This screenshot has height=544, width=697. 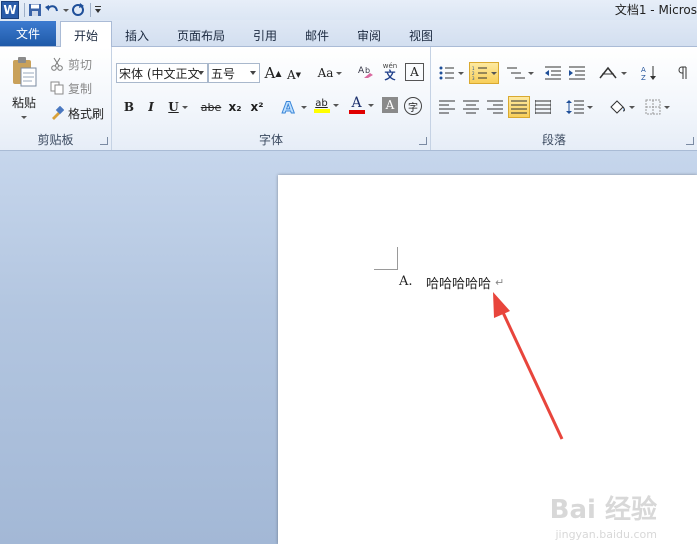 What do you see at coordinates (293, 107) in the screenshot?
I see `text-effects-button: A` at bounding box center [293, 107].